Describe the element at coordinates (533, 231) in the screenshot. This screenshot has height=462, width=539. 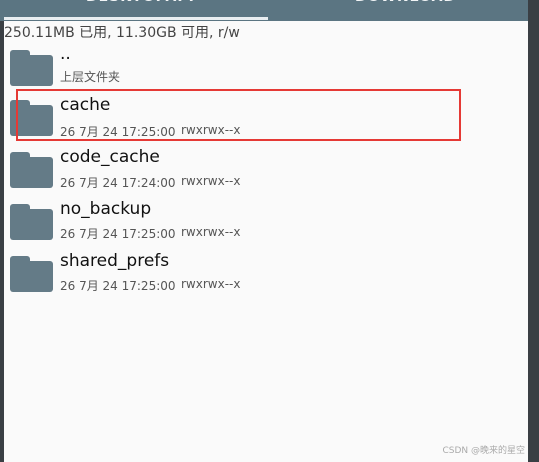
I see `right-edge` at that location.